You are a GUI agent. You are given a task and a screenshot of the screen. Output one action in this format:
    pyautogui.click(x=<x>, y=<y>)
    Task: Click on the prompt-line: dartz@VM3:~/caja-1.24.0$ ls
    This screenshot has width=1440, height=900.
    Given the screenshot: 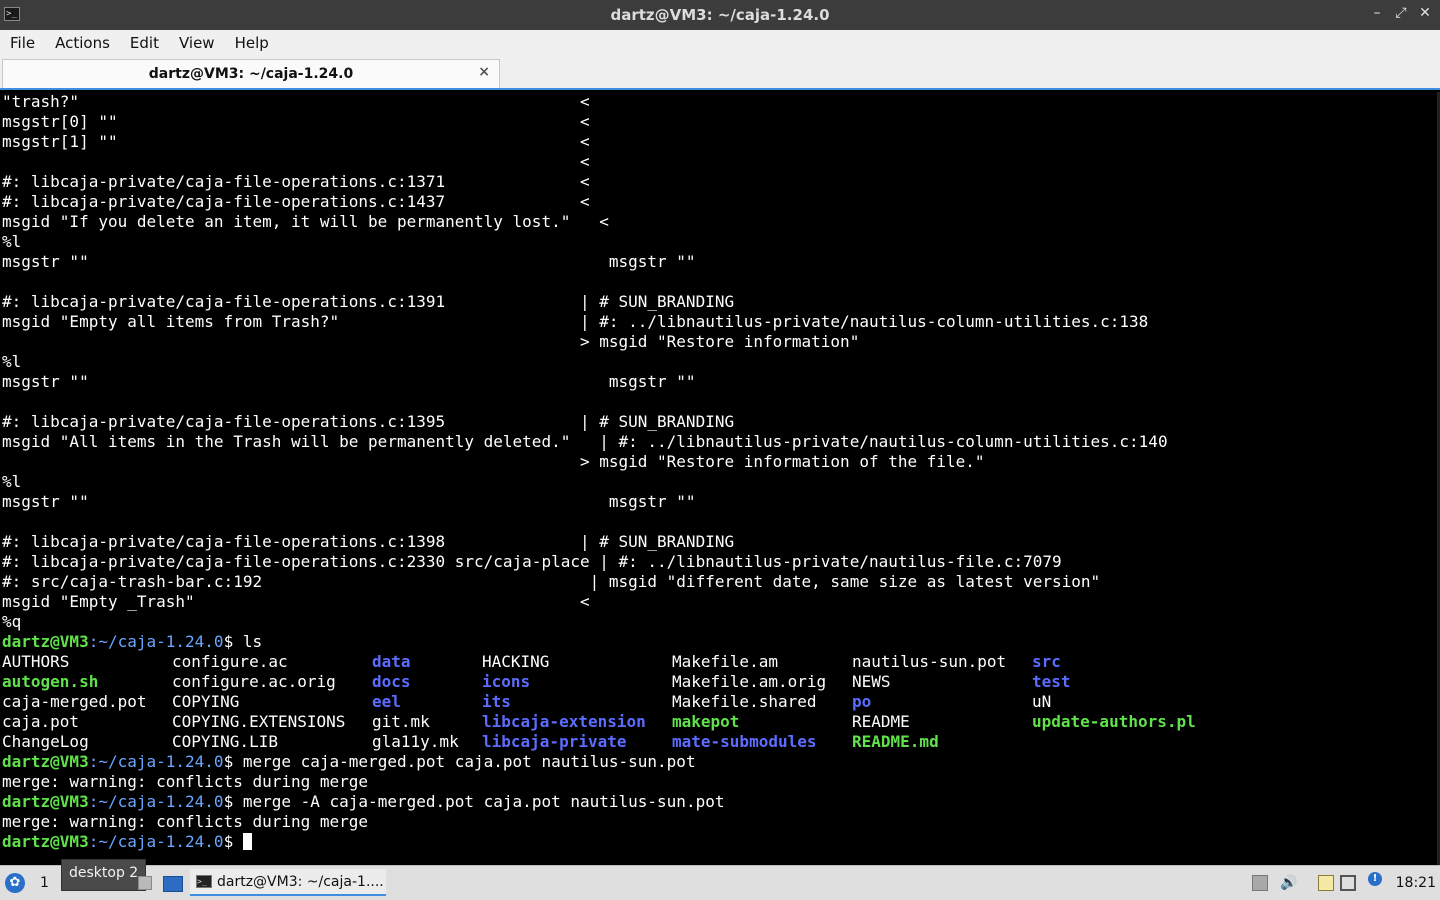 What is the action you would take?
    pyautogui.click(x=132, y=642)
    